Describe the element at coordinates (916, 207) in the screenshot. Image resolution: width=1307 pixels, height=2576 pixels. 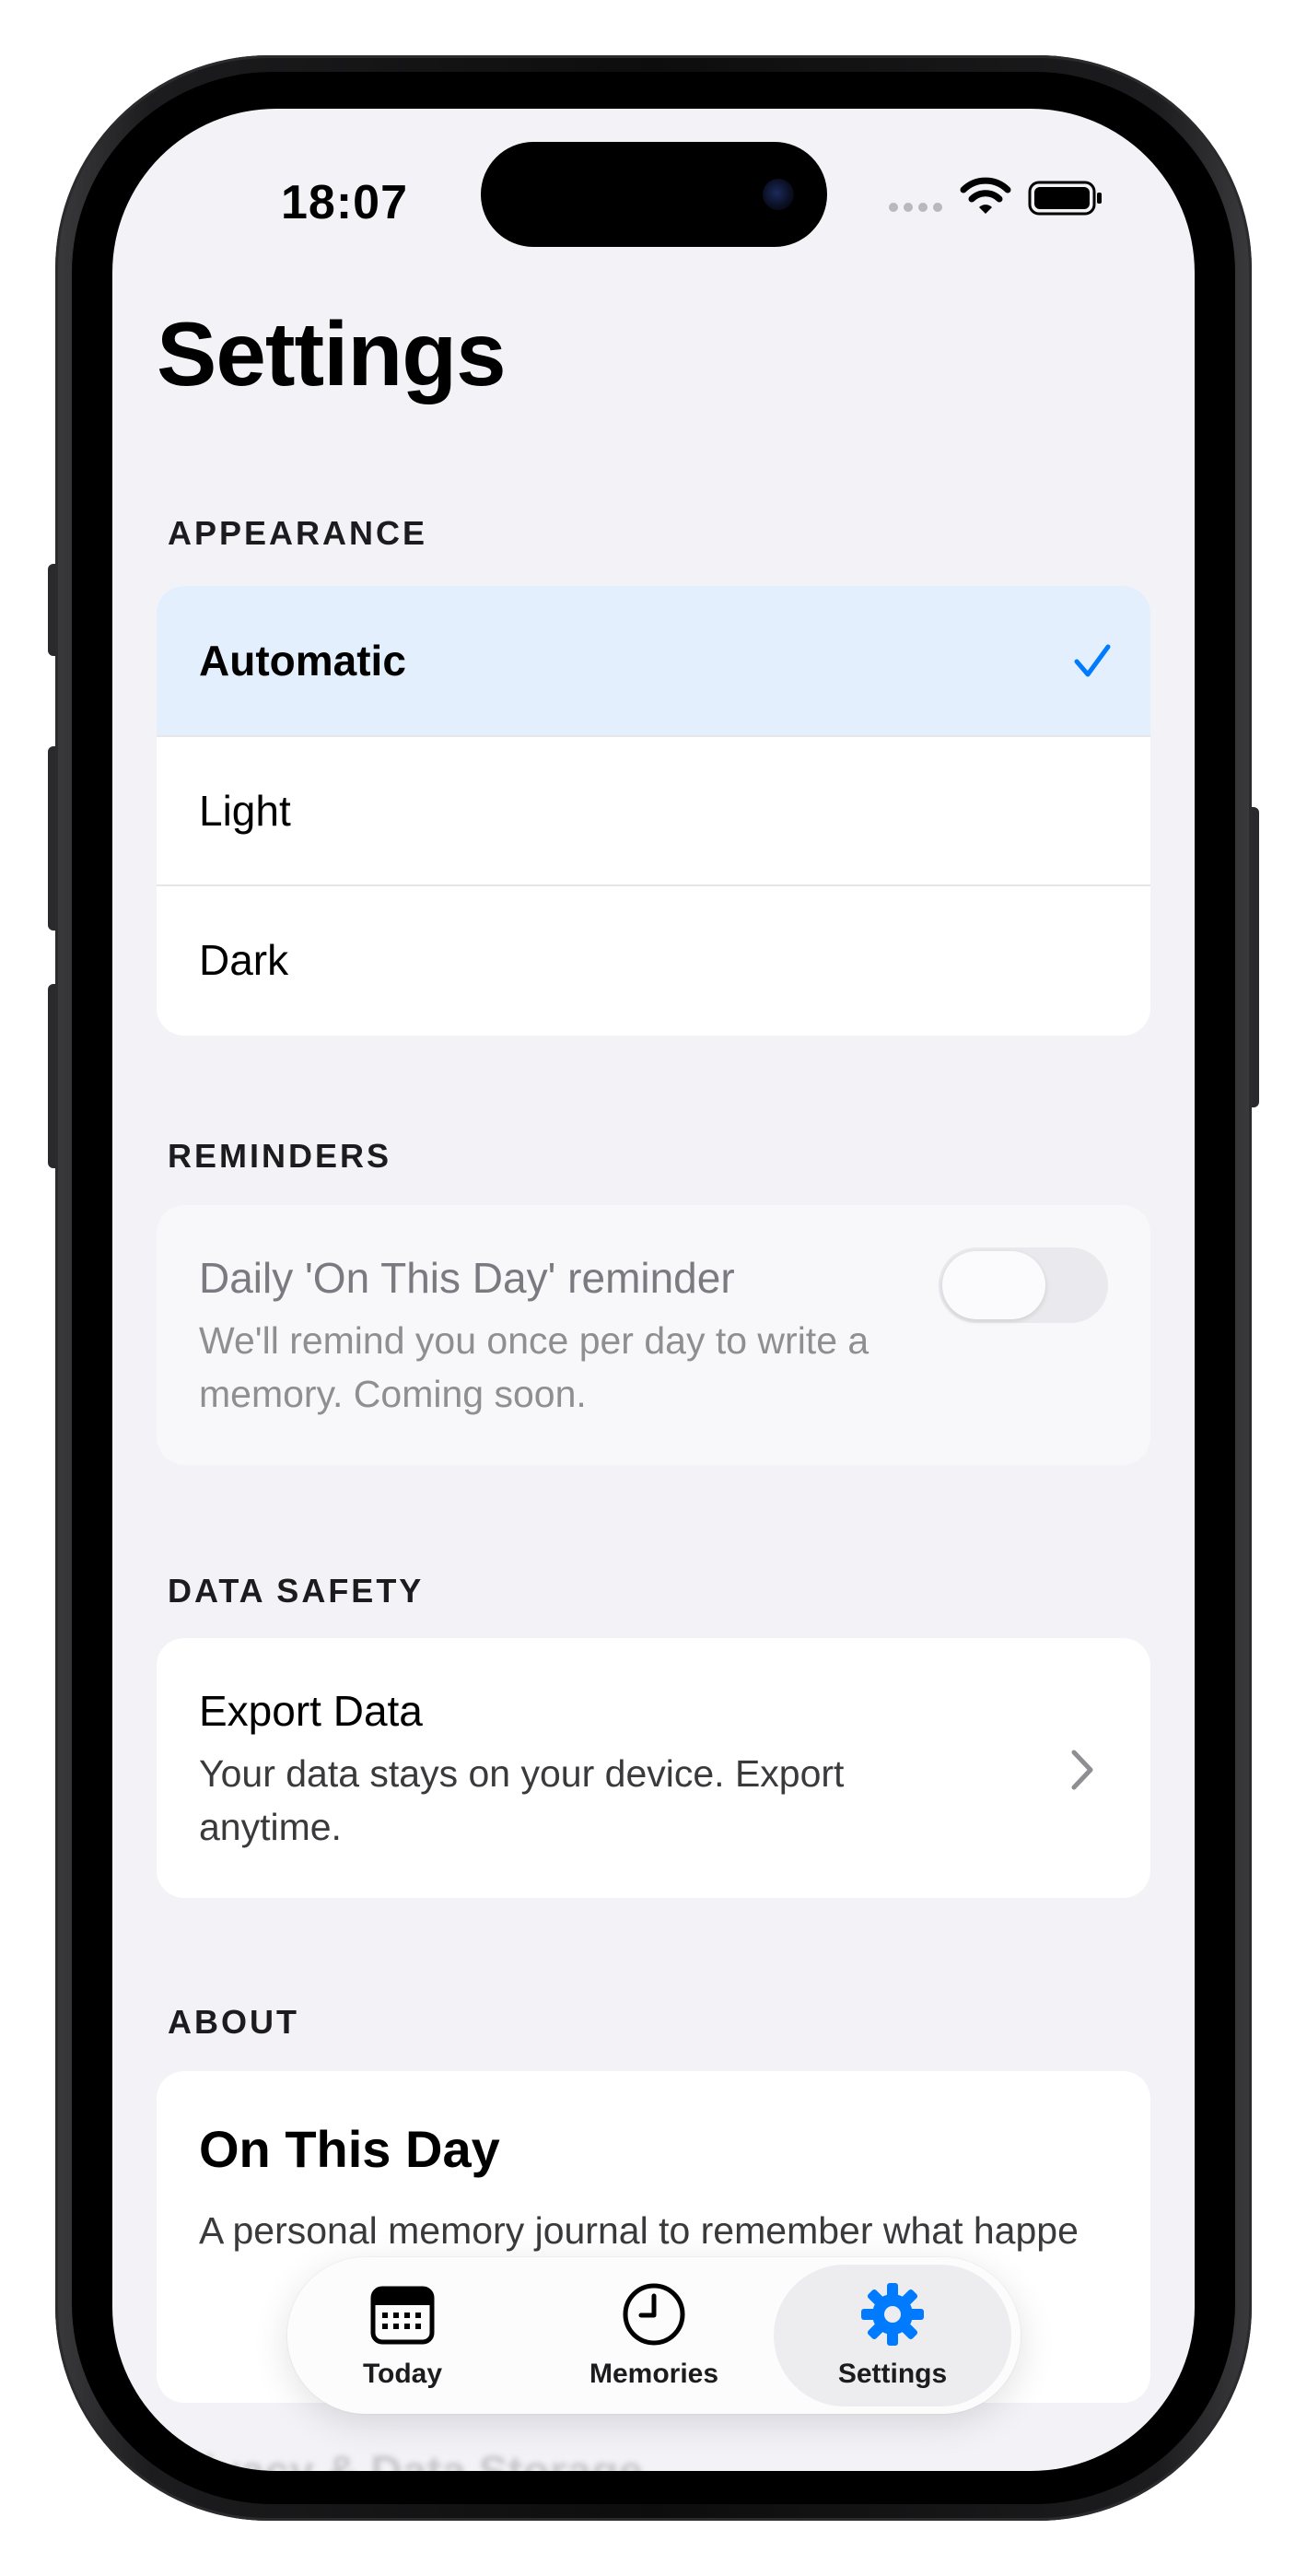
I see `cellular-signal-icon` at that location.